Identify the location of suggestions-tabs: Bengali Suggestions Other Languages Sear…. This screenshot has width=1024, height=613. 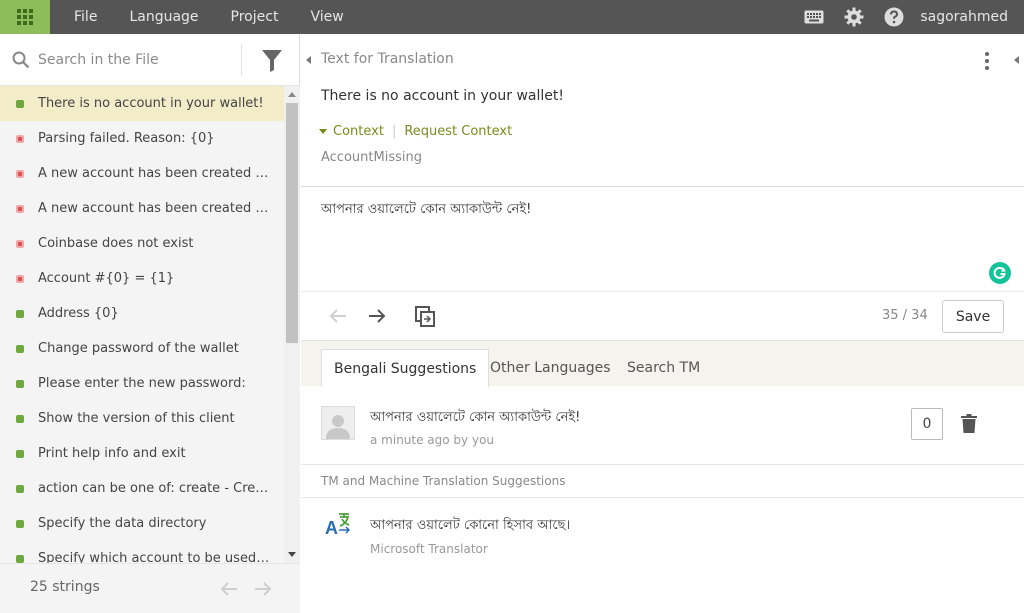
(662, 363).